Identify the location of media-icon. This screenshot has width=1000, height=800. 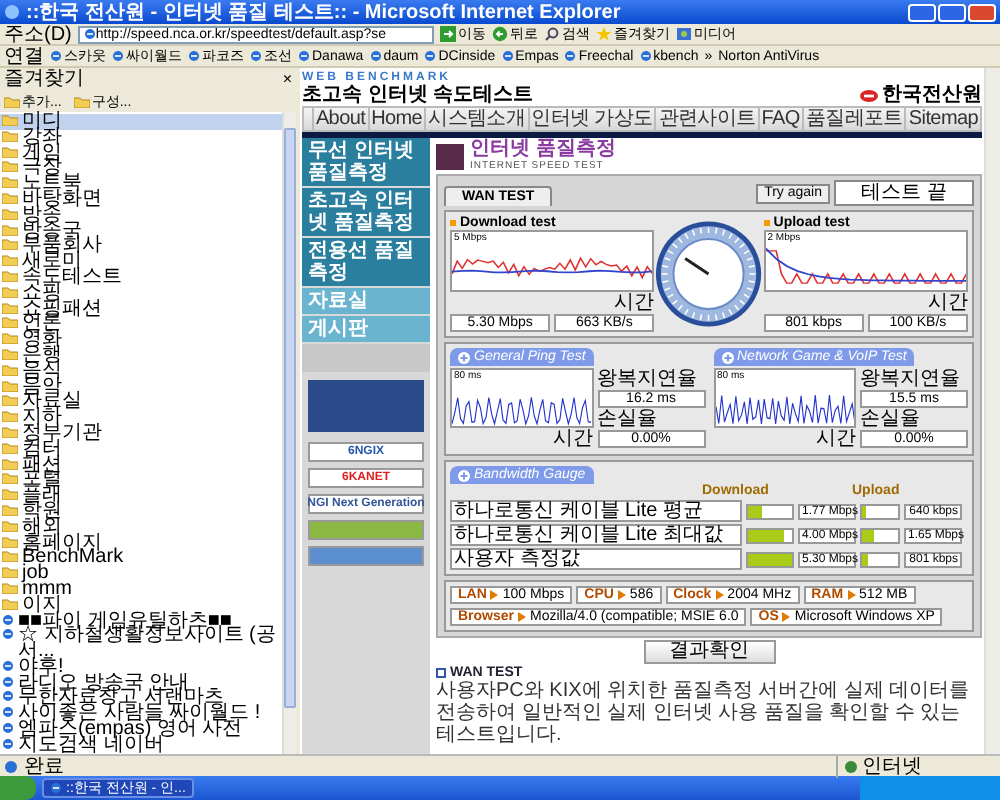
(683, 34).